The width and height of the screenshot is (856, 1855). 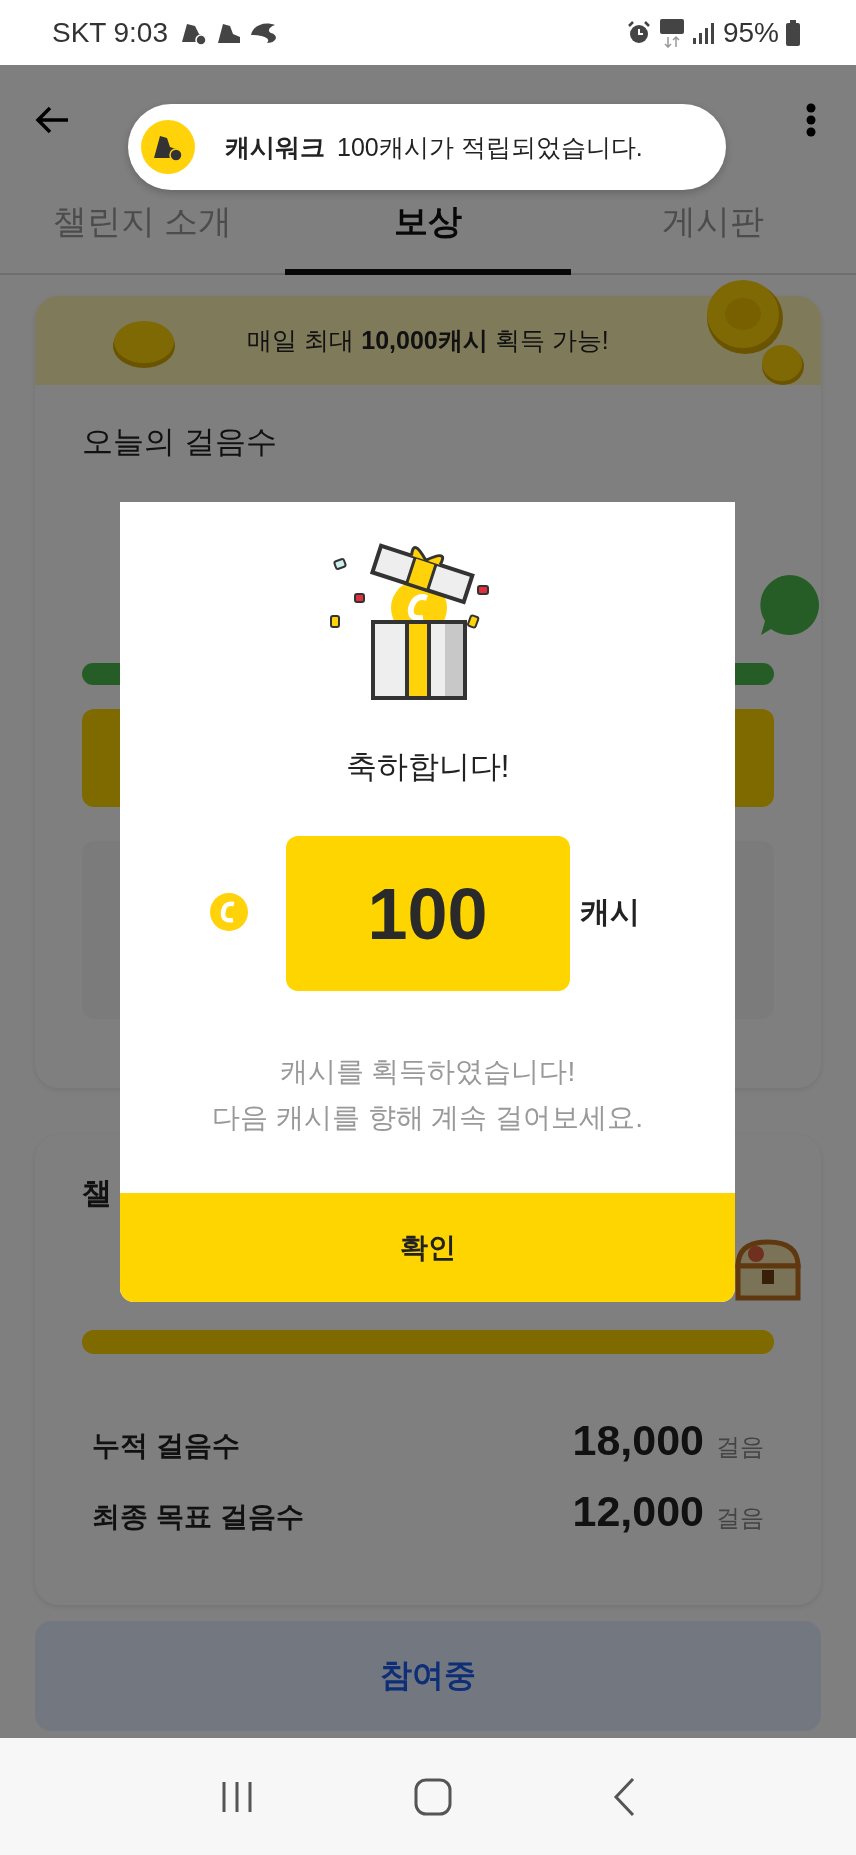 I want to click on reward-amount: 100, so click(x=427, y=913).